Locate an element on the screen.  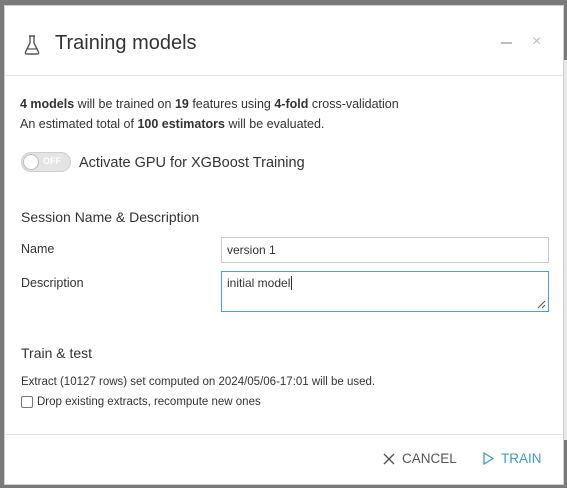
flask-icon is located at coordinates (32, 45).